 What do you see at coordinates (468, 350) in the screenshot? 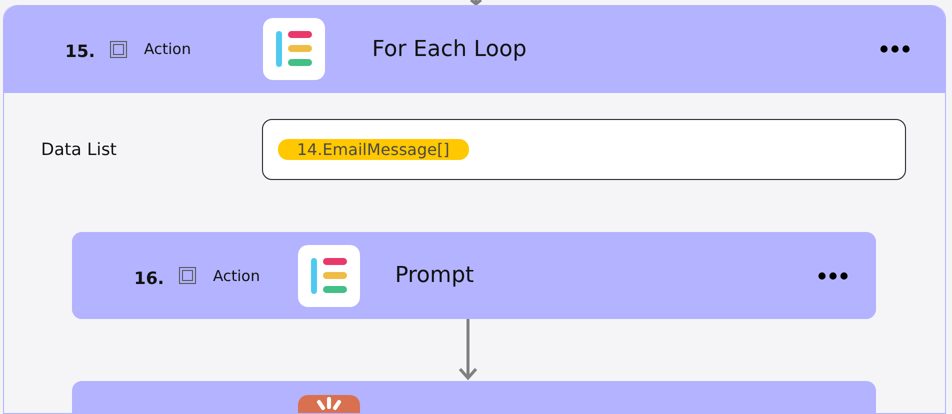
I see `connector-arrow` at bounding box center [468, 350].